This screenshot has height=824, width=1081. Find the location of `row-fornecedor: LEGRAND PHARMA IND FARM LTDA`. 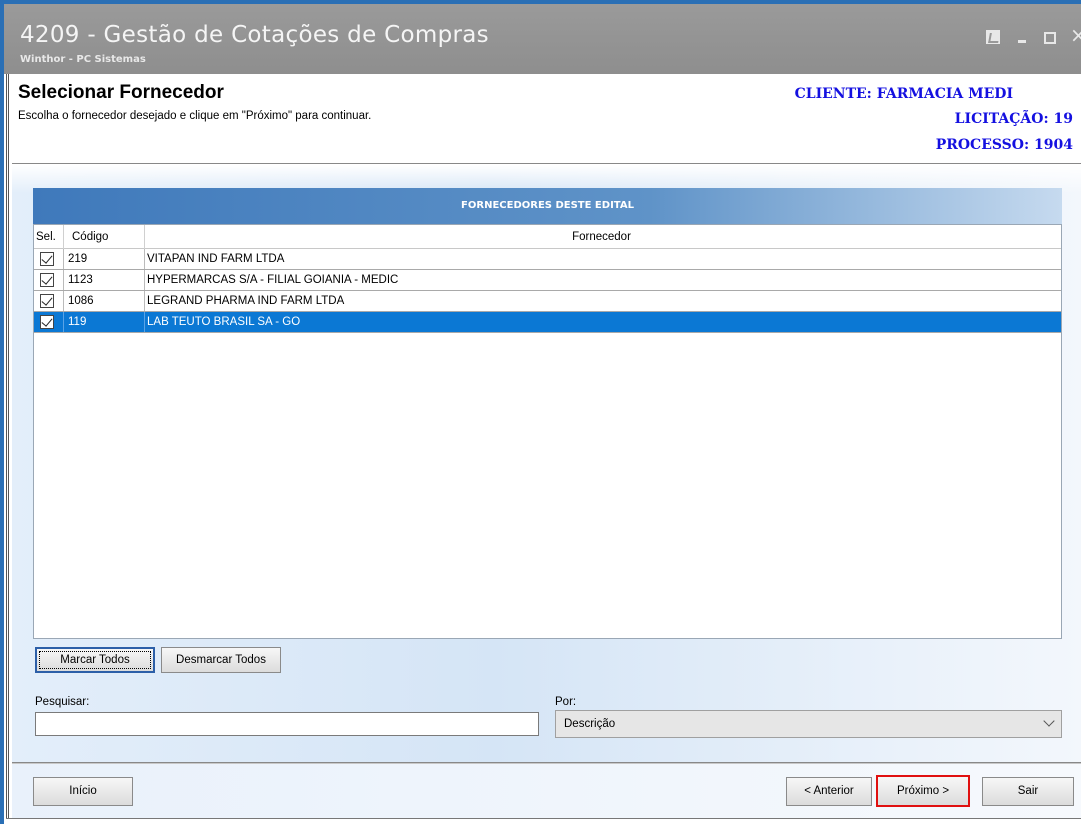

row-fornecedor: LEGRAND PHARMA IND FARM LTDA is located at coordinates (246, 301).